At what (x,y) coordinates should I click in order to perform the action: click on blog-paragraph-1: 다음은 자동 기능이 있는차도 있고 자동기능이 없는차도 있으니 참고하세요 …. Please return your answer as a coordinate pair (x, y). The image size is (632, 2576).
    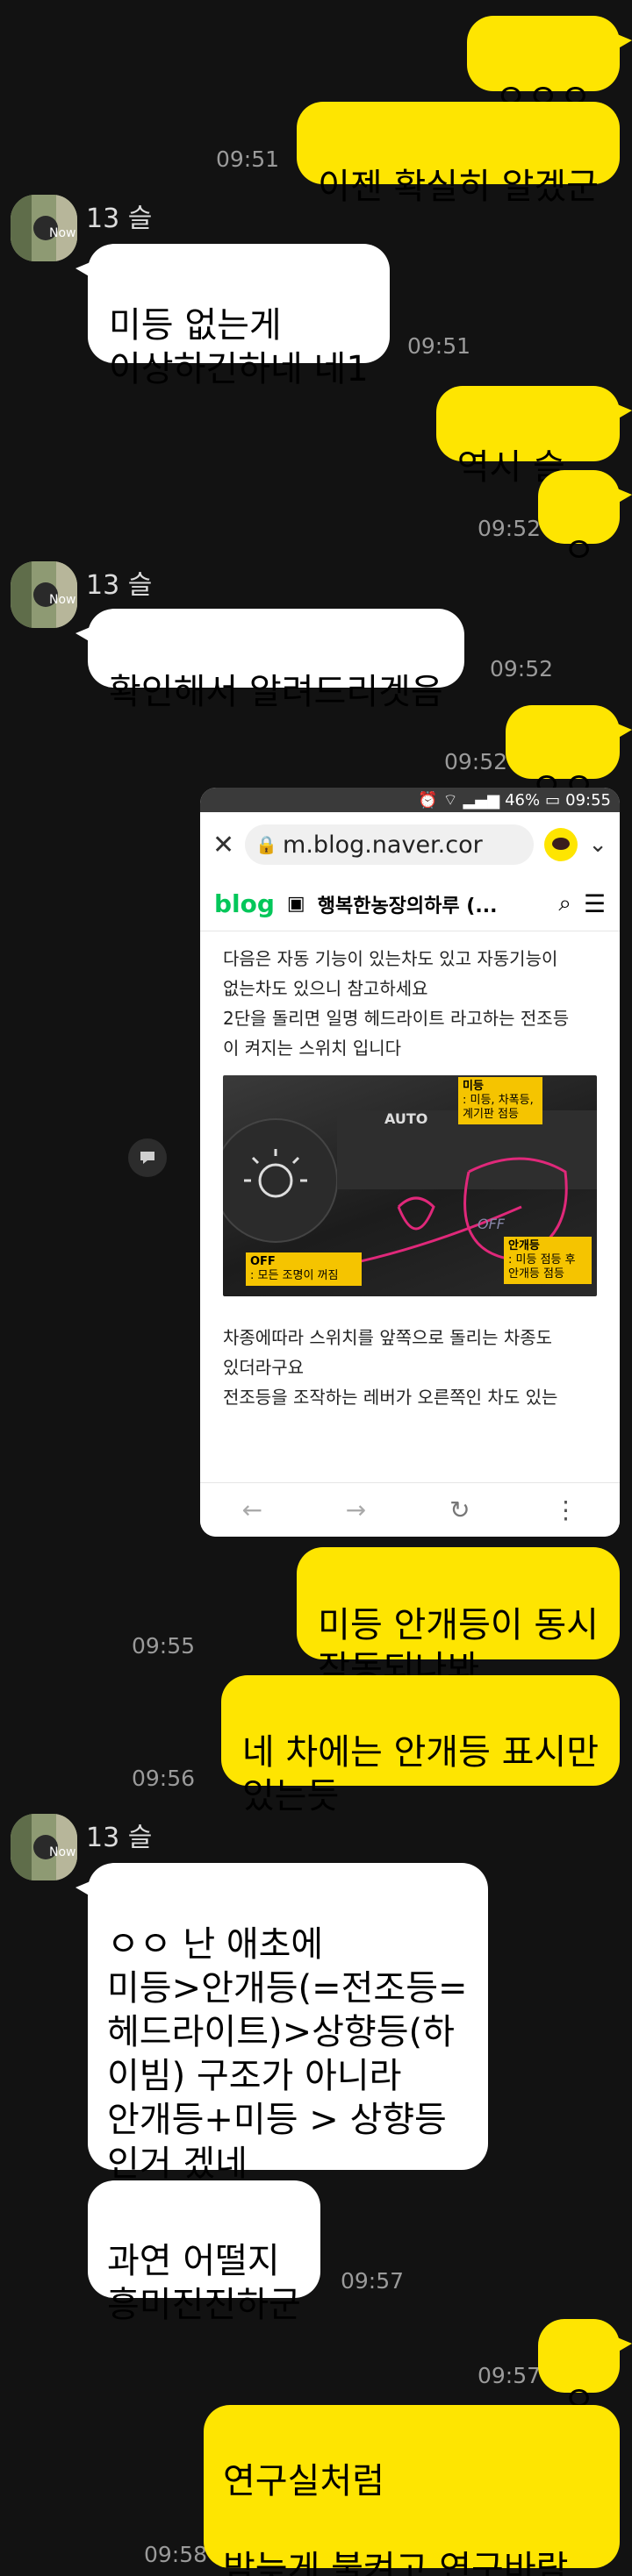
    Looking at the image, I should click on (396, 1004).